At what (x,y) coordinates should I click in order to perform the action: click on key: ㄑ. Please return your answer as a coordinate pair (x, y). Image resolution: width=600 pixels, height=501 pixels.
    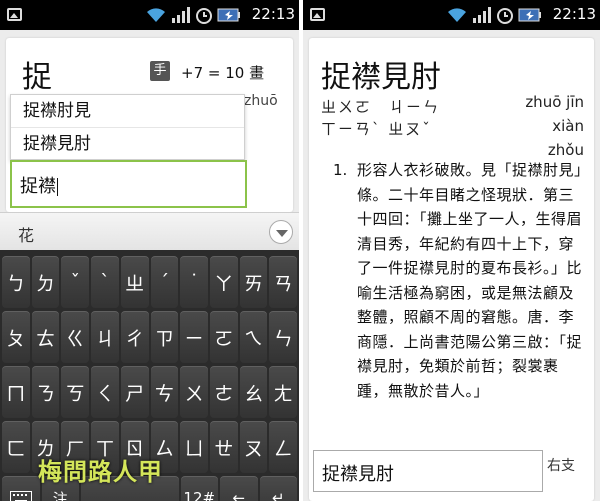
    Looking at the image, I should click on (105, 392).